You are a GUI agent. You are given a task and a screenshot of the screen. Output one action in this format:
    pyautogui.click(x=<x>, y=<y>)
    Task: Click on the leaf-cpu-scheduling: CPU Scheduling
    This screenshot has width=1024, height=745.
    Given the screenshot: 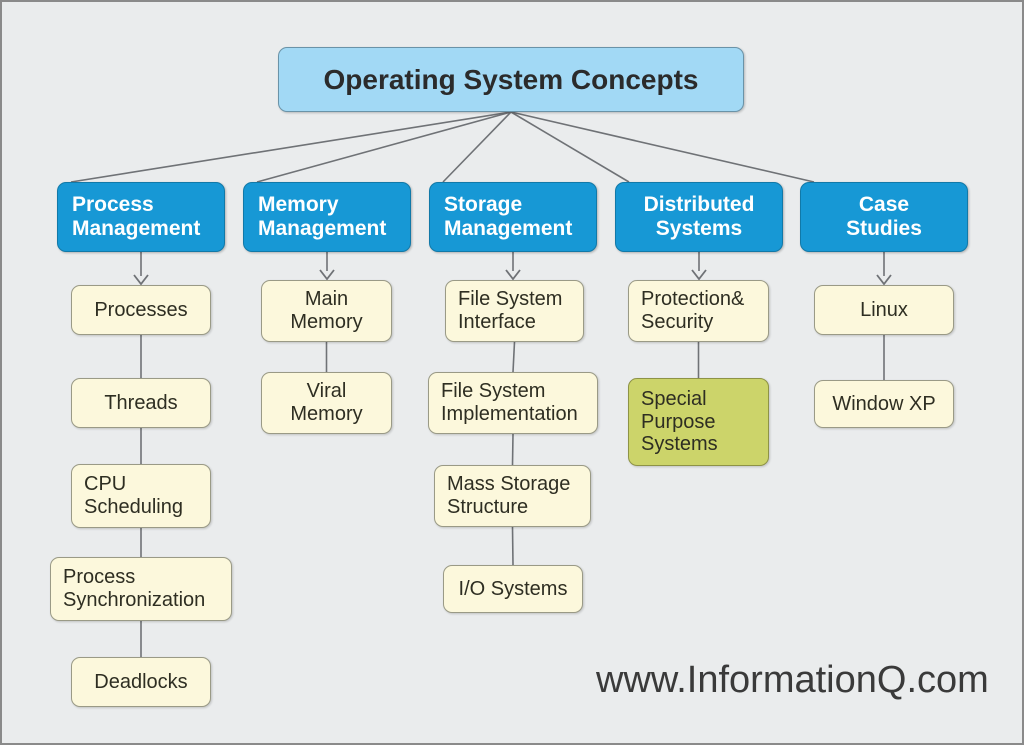 What is the action you would take?
    pyautogui.click(x=141, y=496)
    